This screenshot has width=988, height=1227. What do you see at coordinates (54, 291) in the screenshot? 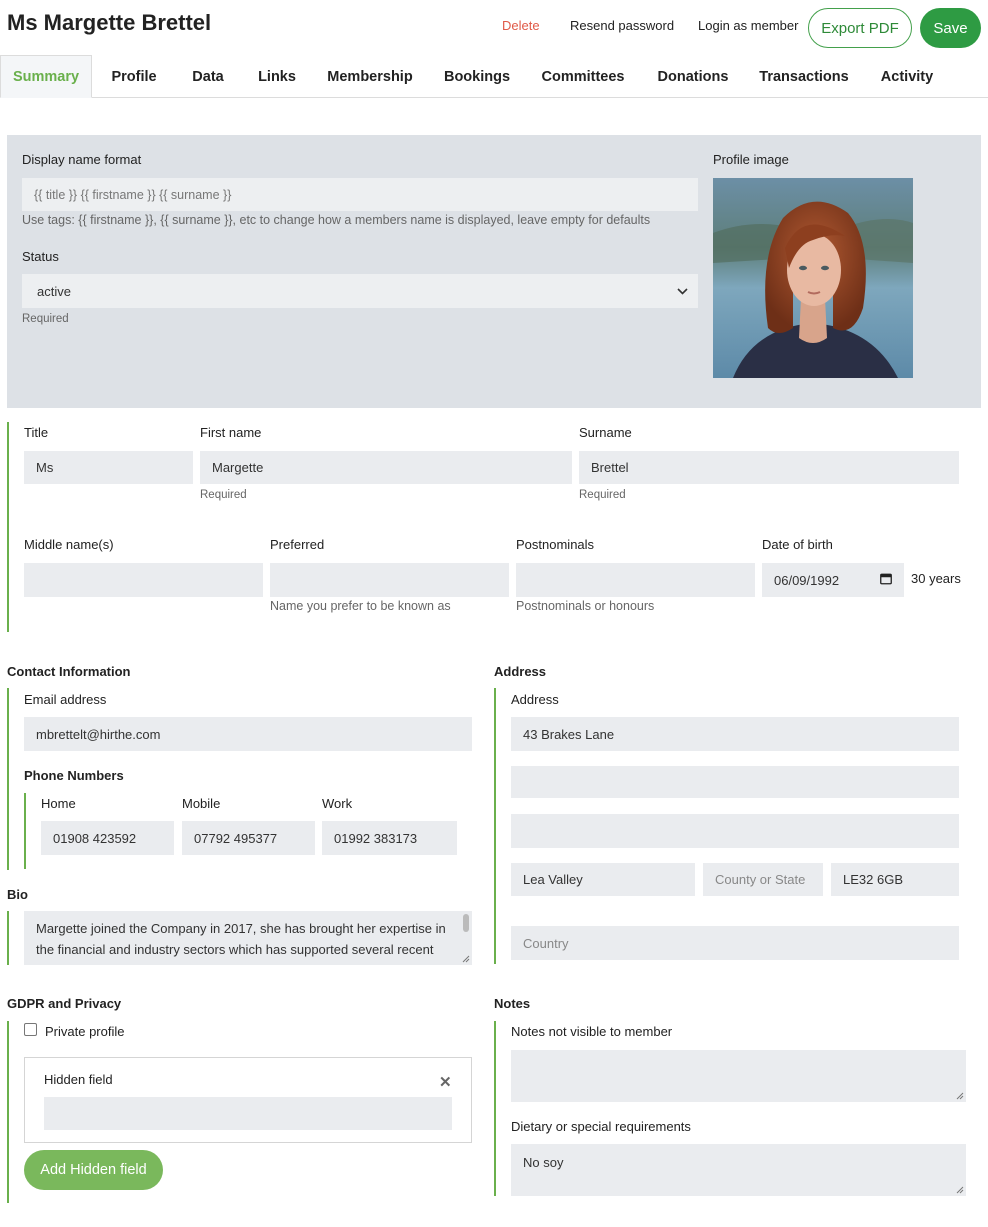
I see `status-selected-value: active` at bounding box center [54, 291].